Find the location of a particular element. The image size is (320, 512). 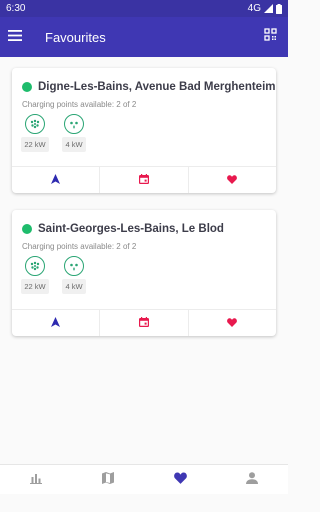

status-bar: 6:30 4G is located at coordinates (144, 8).